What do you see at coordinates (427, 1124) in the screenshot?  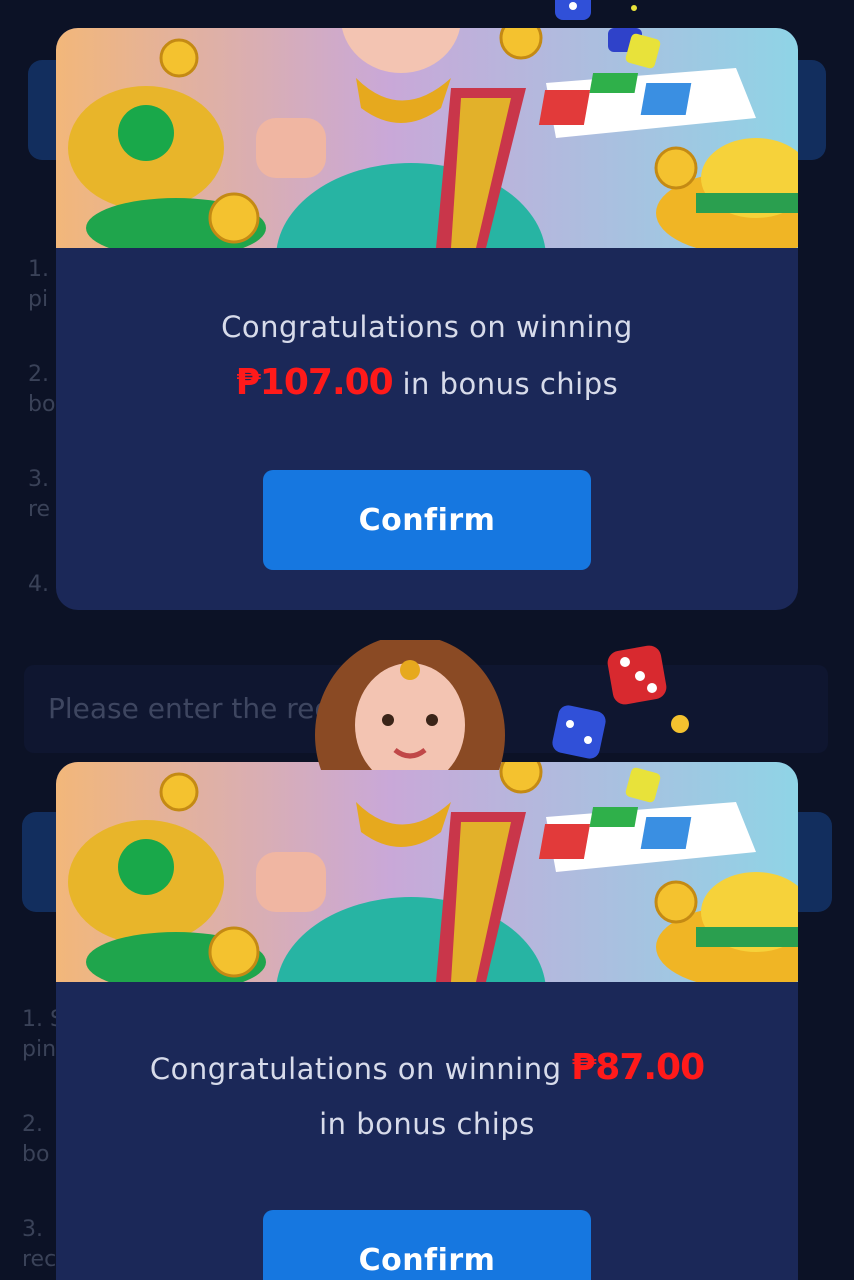 I see `message-line: in bonus chips` at bounding box center [427, 1124].